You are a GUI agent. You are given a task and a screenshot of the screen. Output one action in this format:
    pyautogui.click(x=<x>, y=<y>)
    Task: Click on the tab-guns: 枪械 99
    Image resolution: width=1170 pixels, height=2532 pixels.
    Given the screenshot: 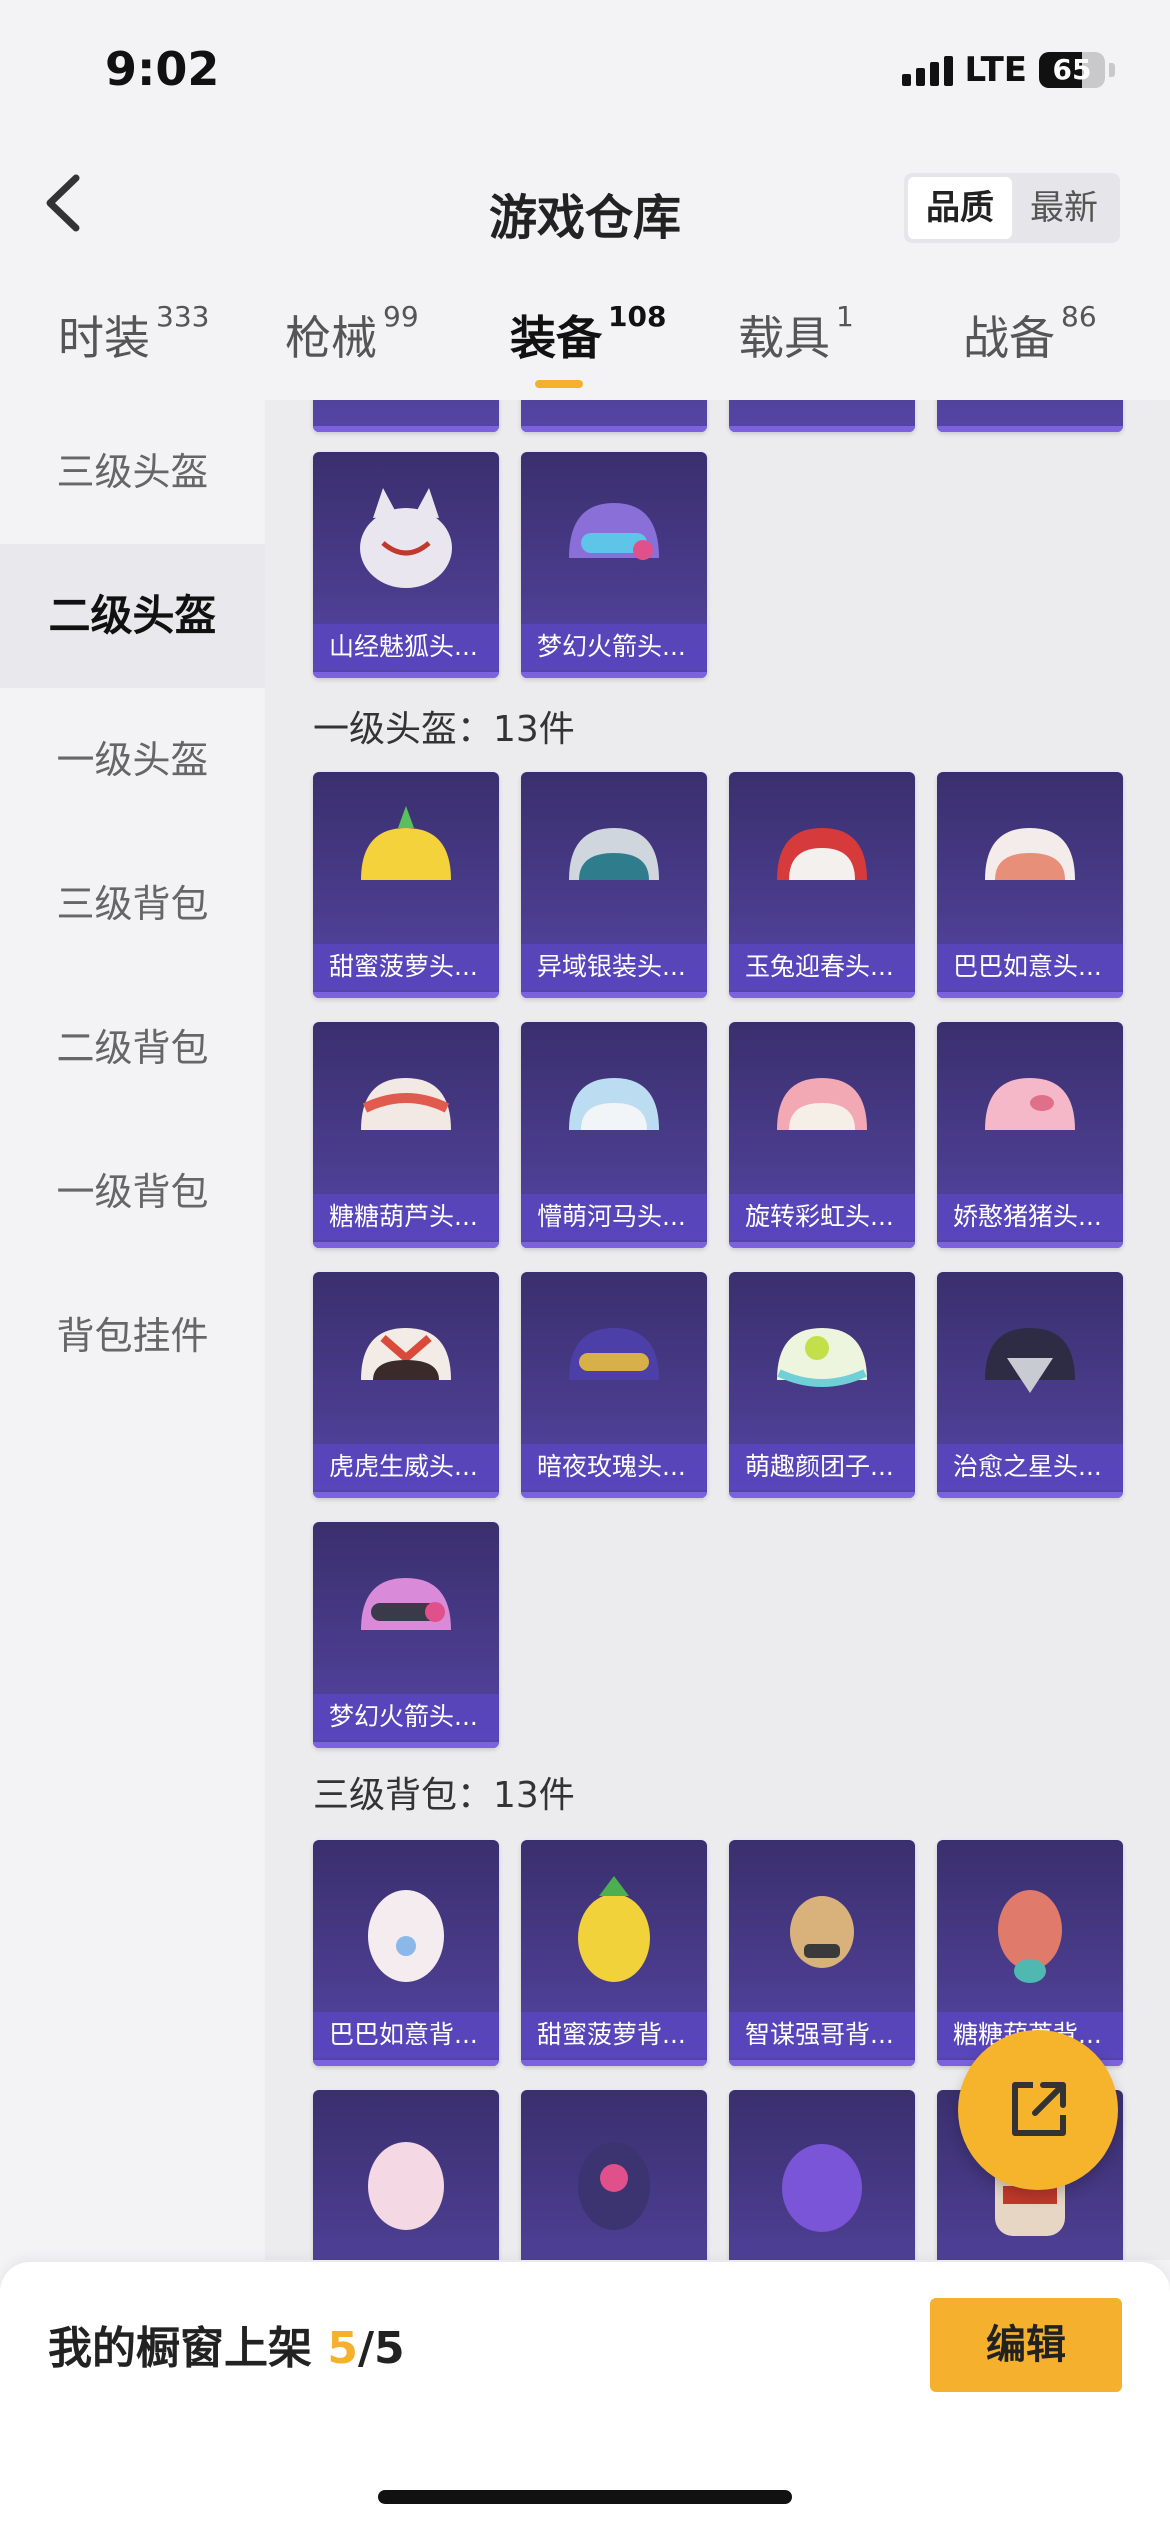 What is the action you would take?
    pyautogui.click(x=352, y=334)
    